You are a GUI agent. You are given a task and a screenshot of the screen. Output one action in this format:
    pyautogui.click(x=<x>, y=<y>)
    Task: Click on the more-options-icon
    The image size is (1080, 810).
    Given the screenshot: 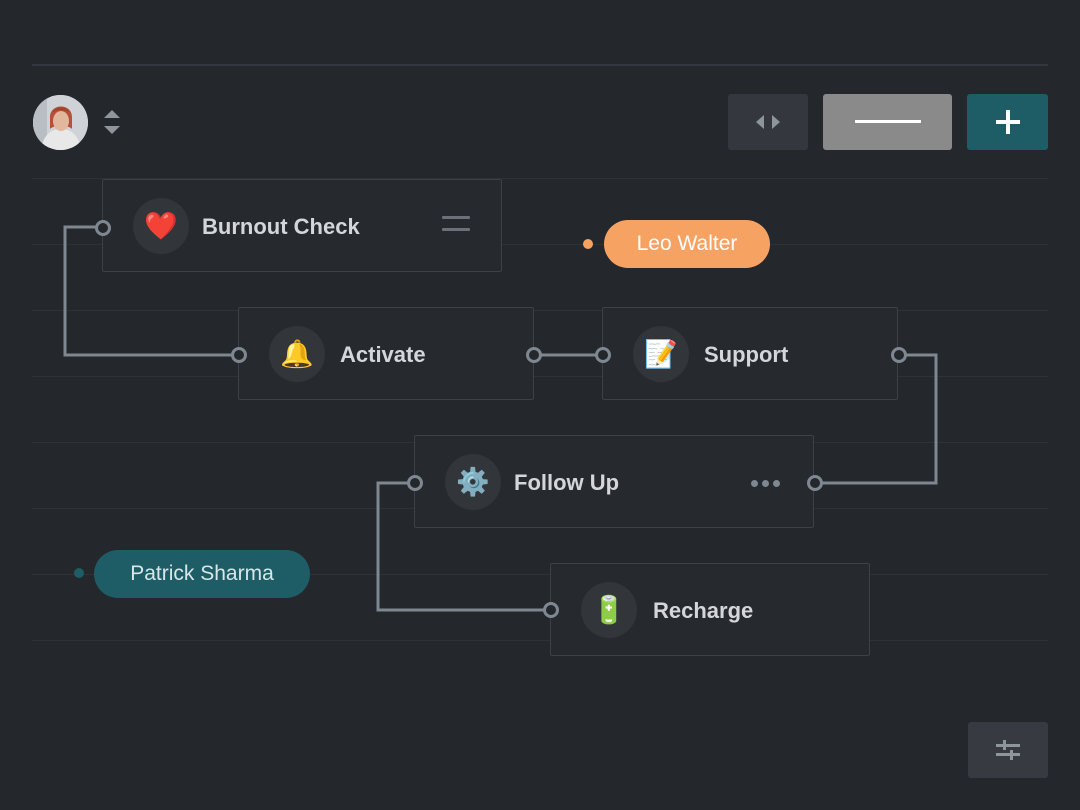 What is the action you would take?
    pyautogui.click(x=765, y=483)
    